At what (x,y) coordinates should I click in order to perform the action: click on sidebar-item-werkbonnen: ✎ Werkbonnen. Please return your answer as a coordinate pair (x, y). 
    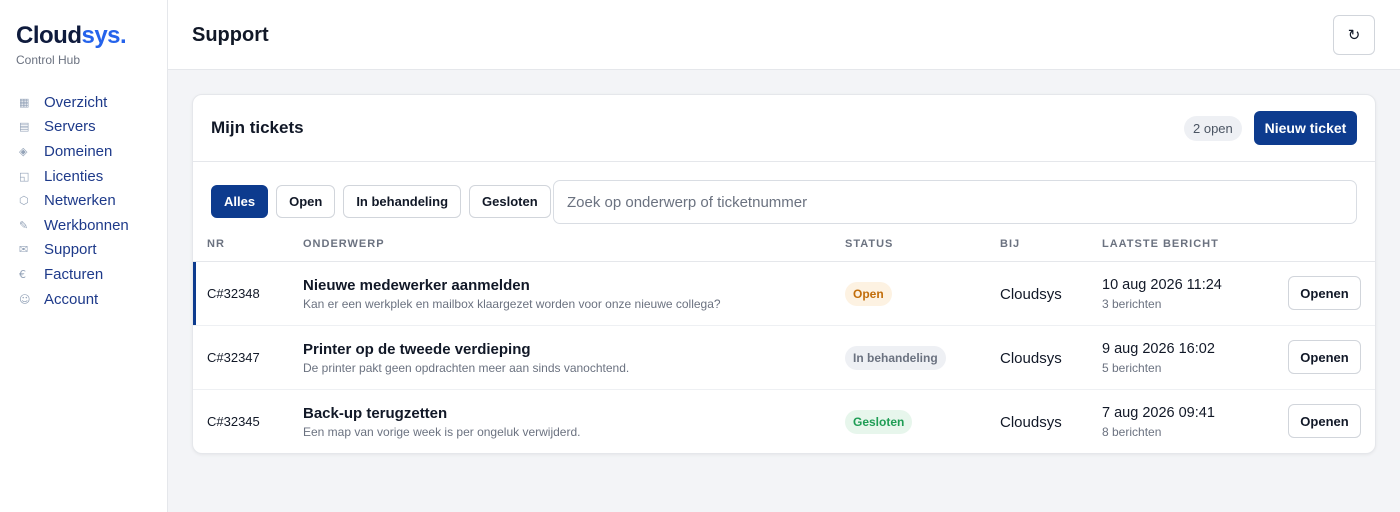
    Looking at the image, I should click on (83, 225).